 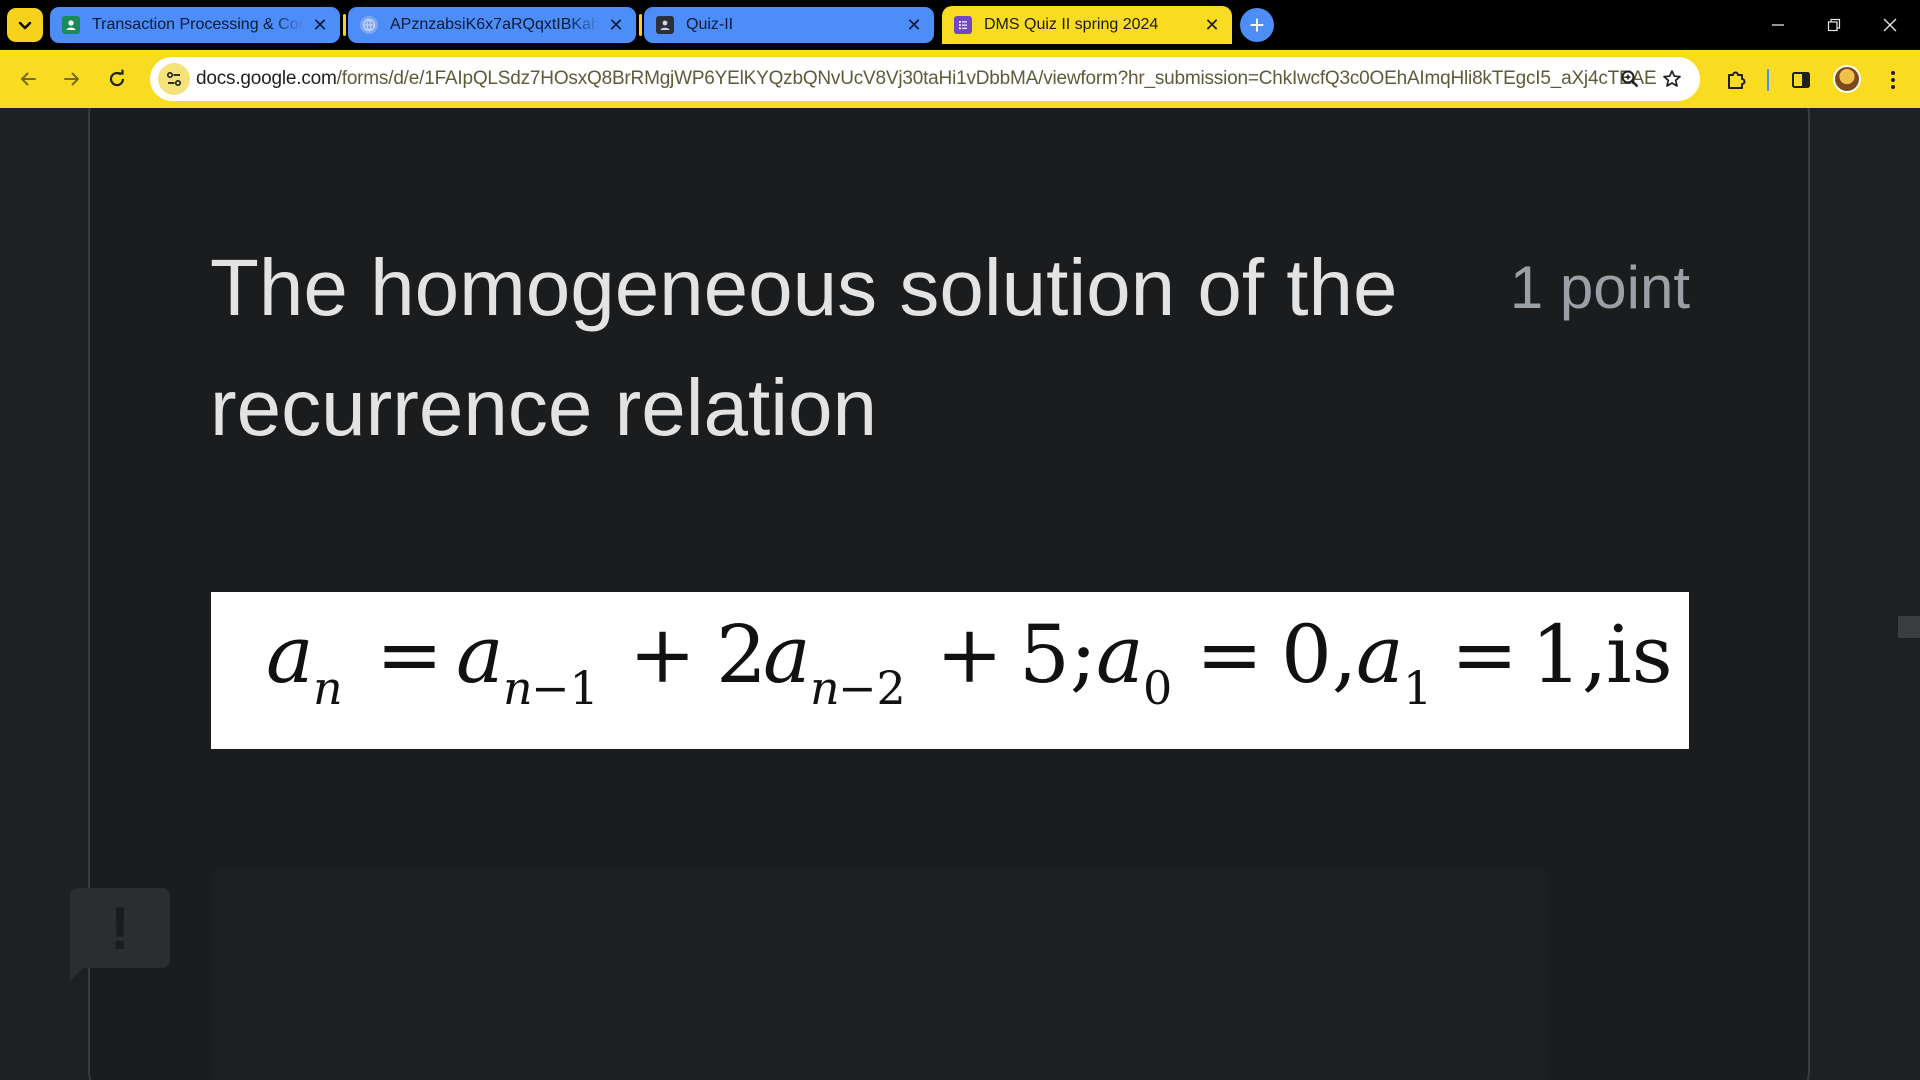 I want to click on feedback-bubble-tail, so click(x=79, y=972).